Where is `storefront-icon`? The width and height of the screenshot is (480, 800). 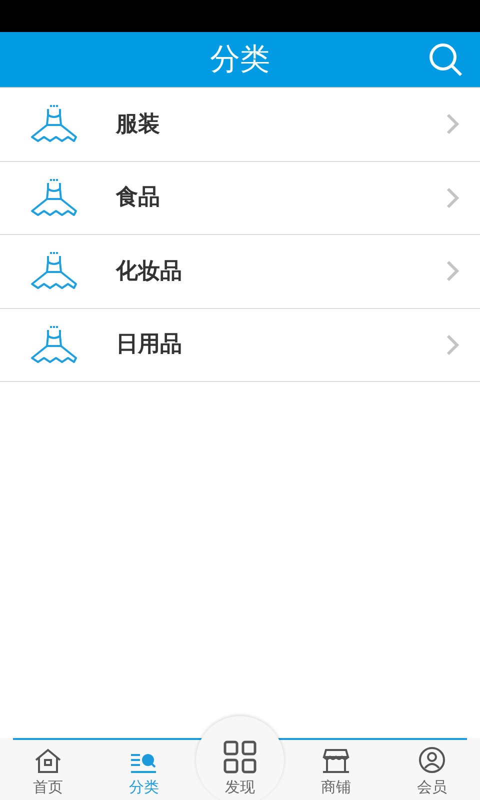
storefront-icon is located at coordinates (336, 761).